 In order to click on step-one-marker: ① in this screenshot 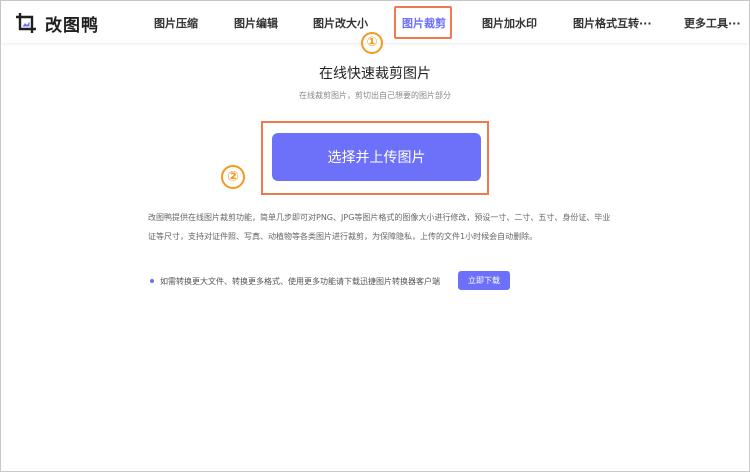, I will do `click(372, 43)`.